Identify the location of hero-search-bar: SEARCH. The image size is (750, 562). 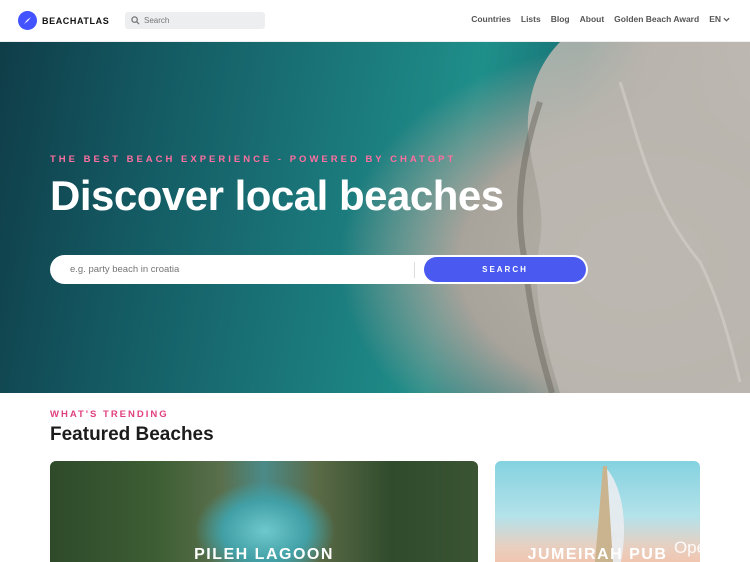
(319, 269).